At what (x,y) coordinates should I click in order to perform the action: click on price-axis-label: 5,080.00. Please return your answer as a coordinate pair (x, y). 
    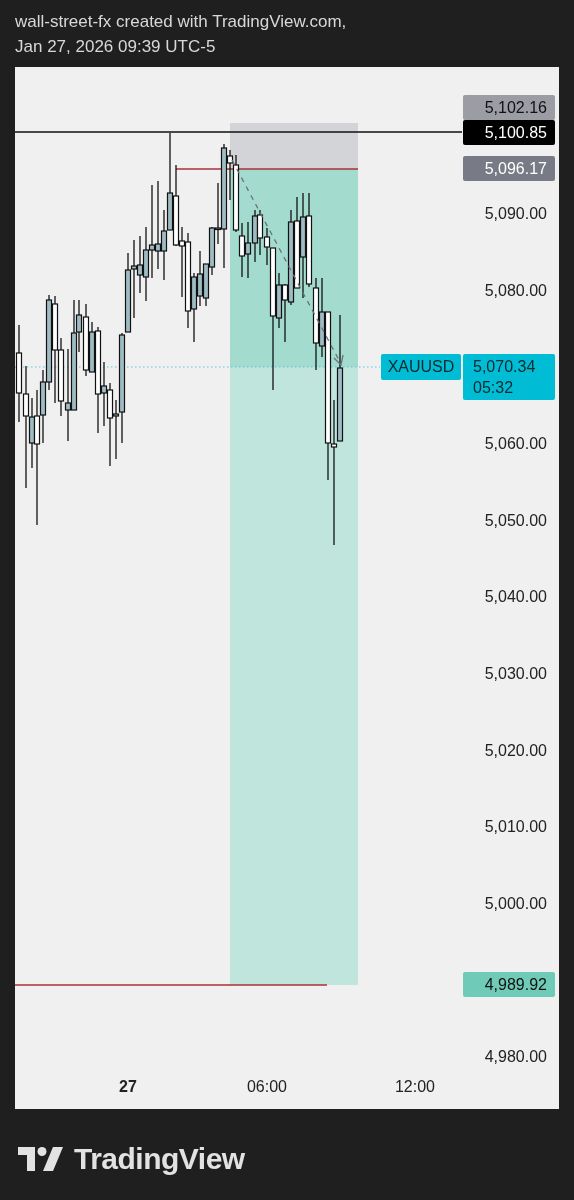
    Looking at the image, I should click on (515, 290).